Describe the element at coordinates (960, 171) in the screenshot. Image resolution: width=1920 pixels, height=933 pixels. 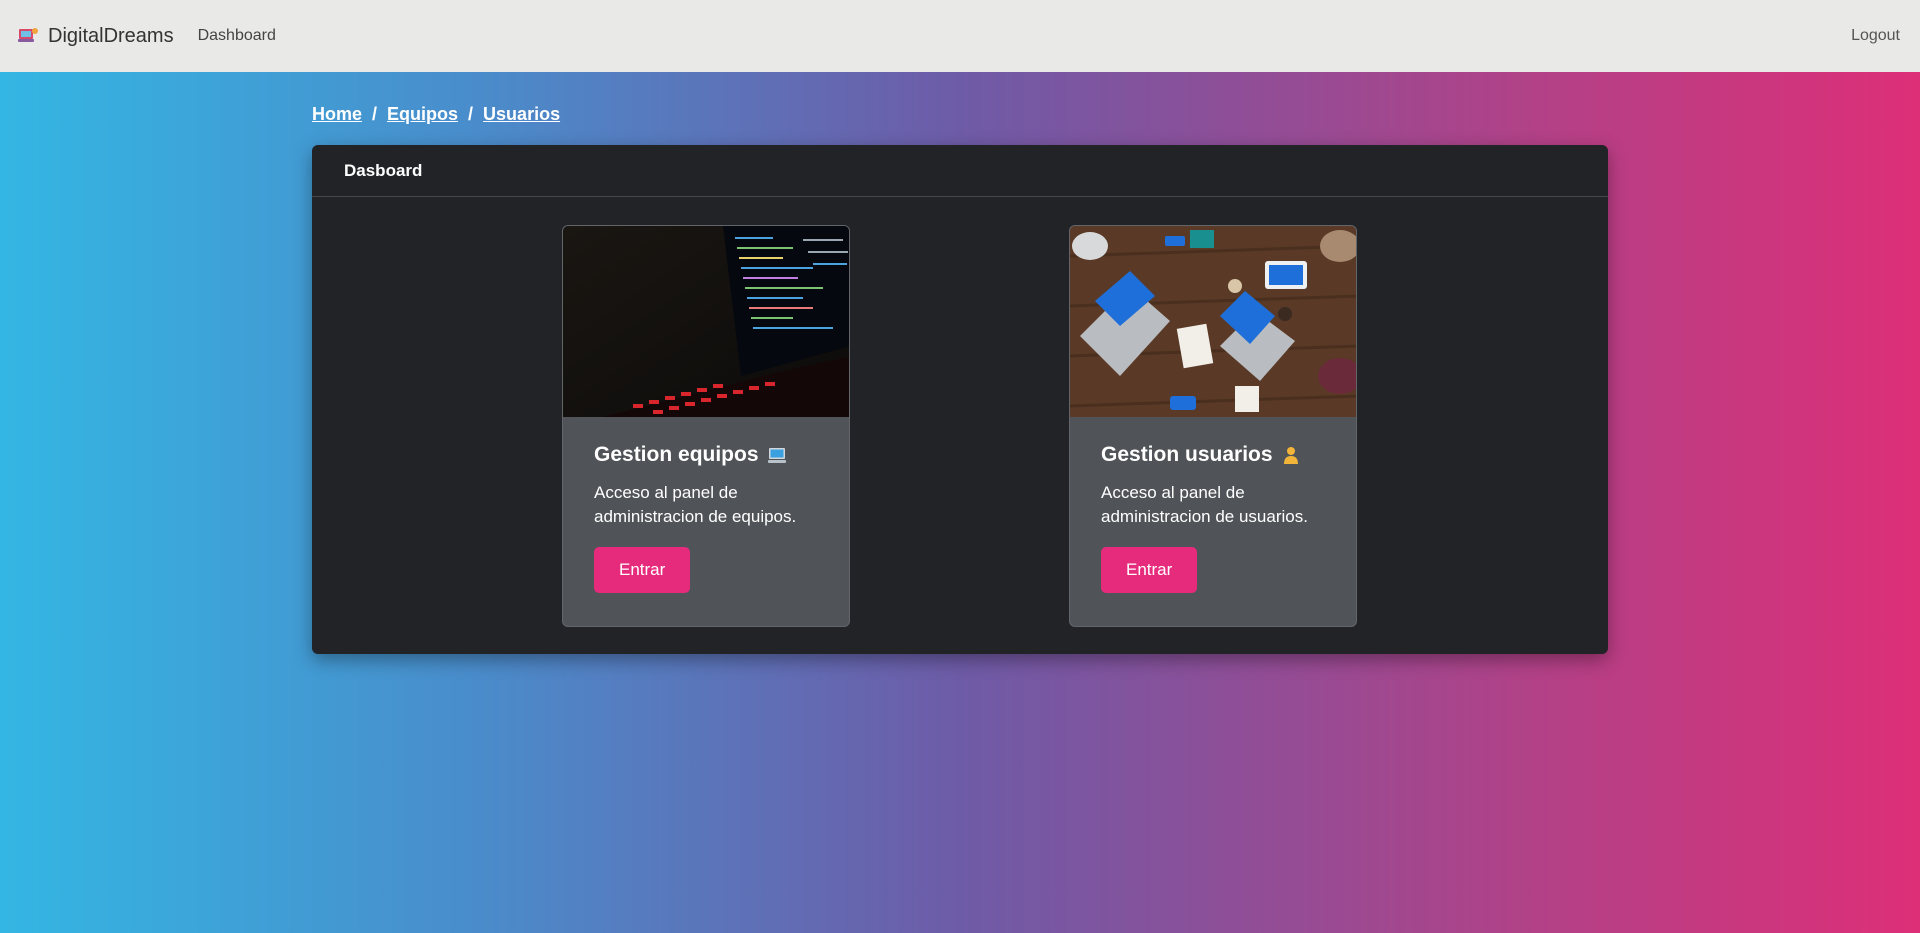
I see `panel-title: Dasboard` at that location.